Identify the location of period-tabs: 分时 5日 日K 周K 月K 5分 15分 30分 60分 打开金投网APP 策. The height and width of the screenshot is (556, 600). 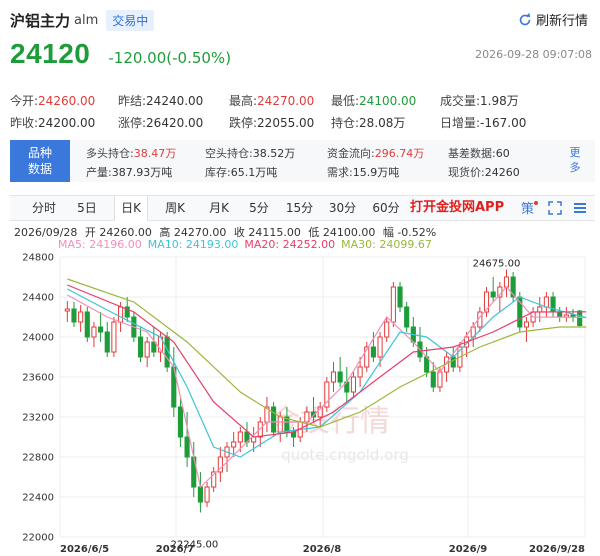
(302, 208).